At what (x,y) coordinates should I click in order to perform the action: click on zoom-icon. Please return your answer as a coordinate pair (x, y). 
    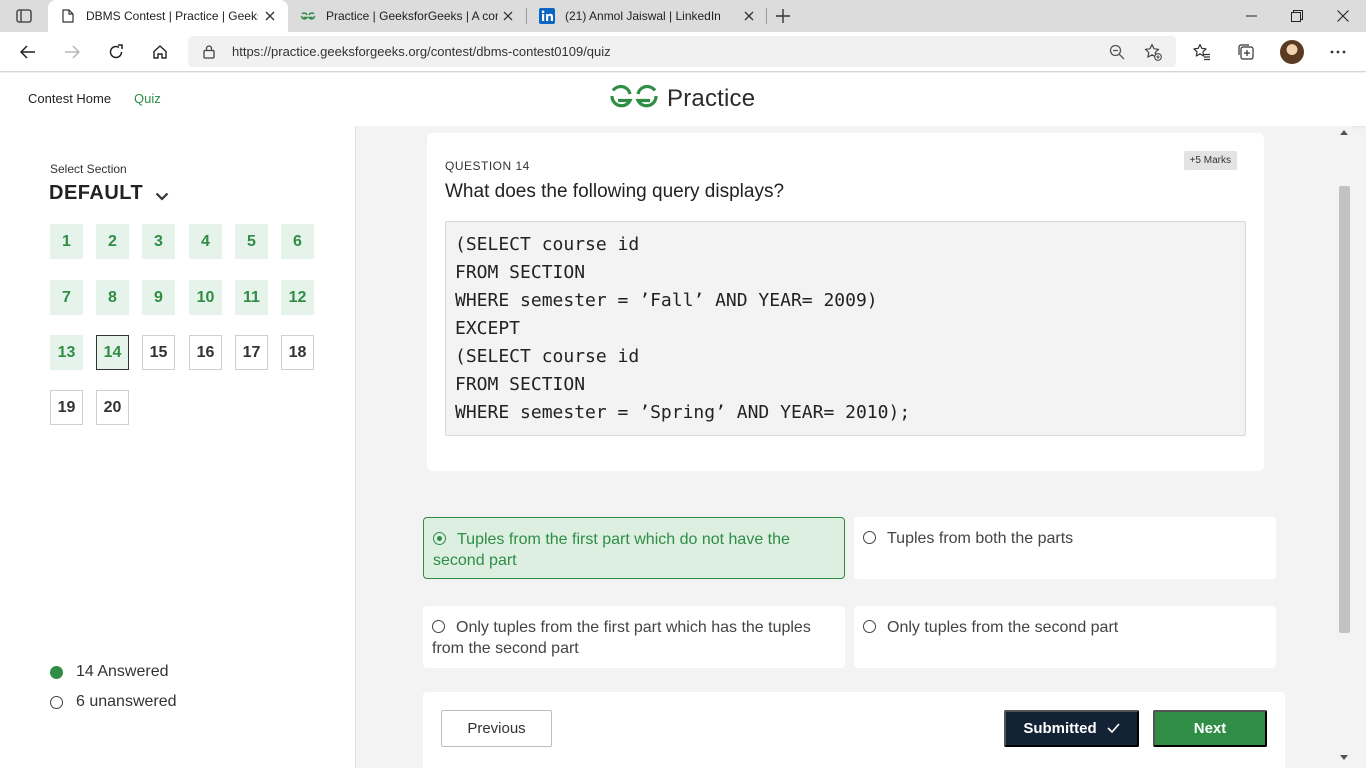
    Looking at the image, I should click on (1117, 52).